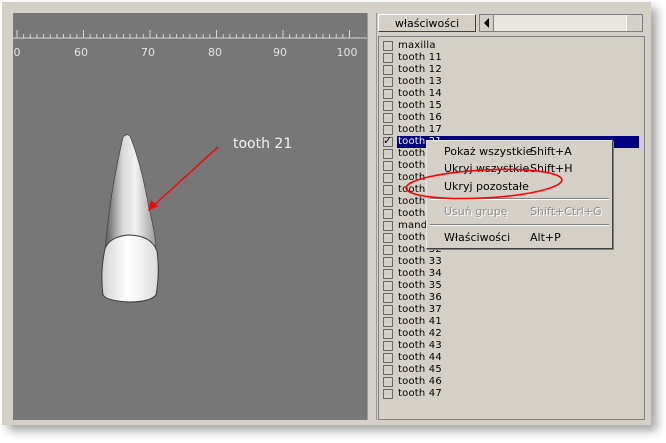 The width and height of the screenshot is (666, 443). Describe the element at coordinates (488, 151) in the screenshot. I see `menu-item-label: Pokaż wszystkie` at that location.